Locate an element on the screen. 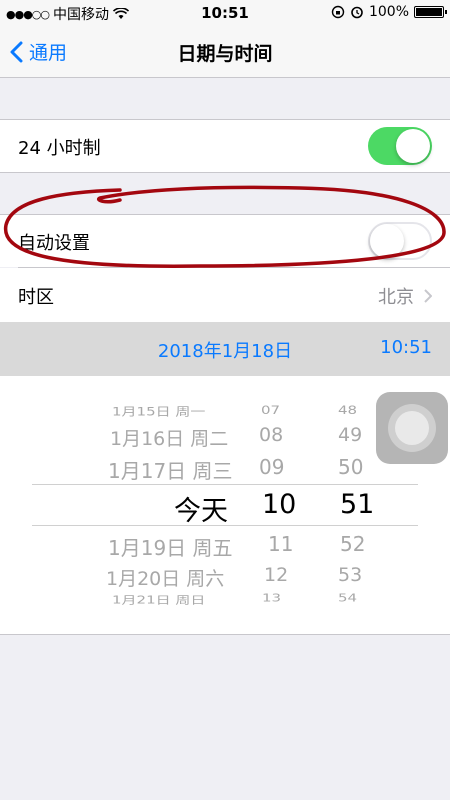 This screenshot has width=450, height=800. battery-icon is located at coordinates (430, 12).